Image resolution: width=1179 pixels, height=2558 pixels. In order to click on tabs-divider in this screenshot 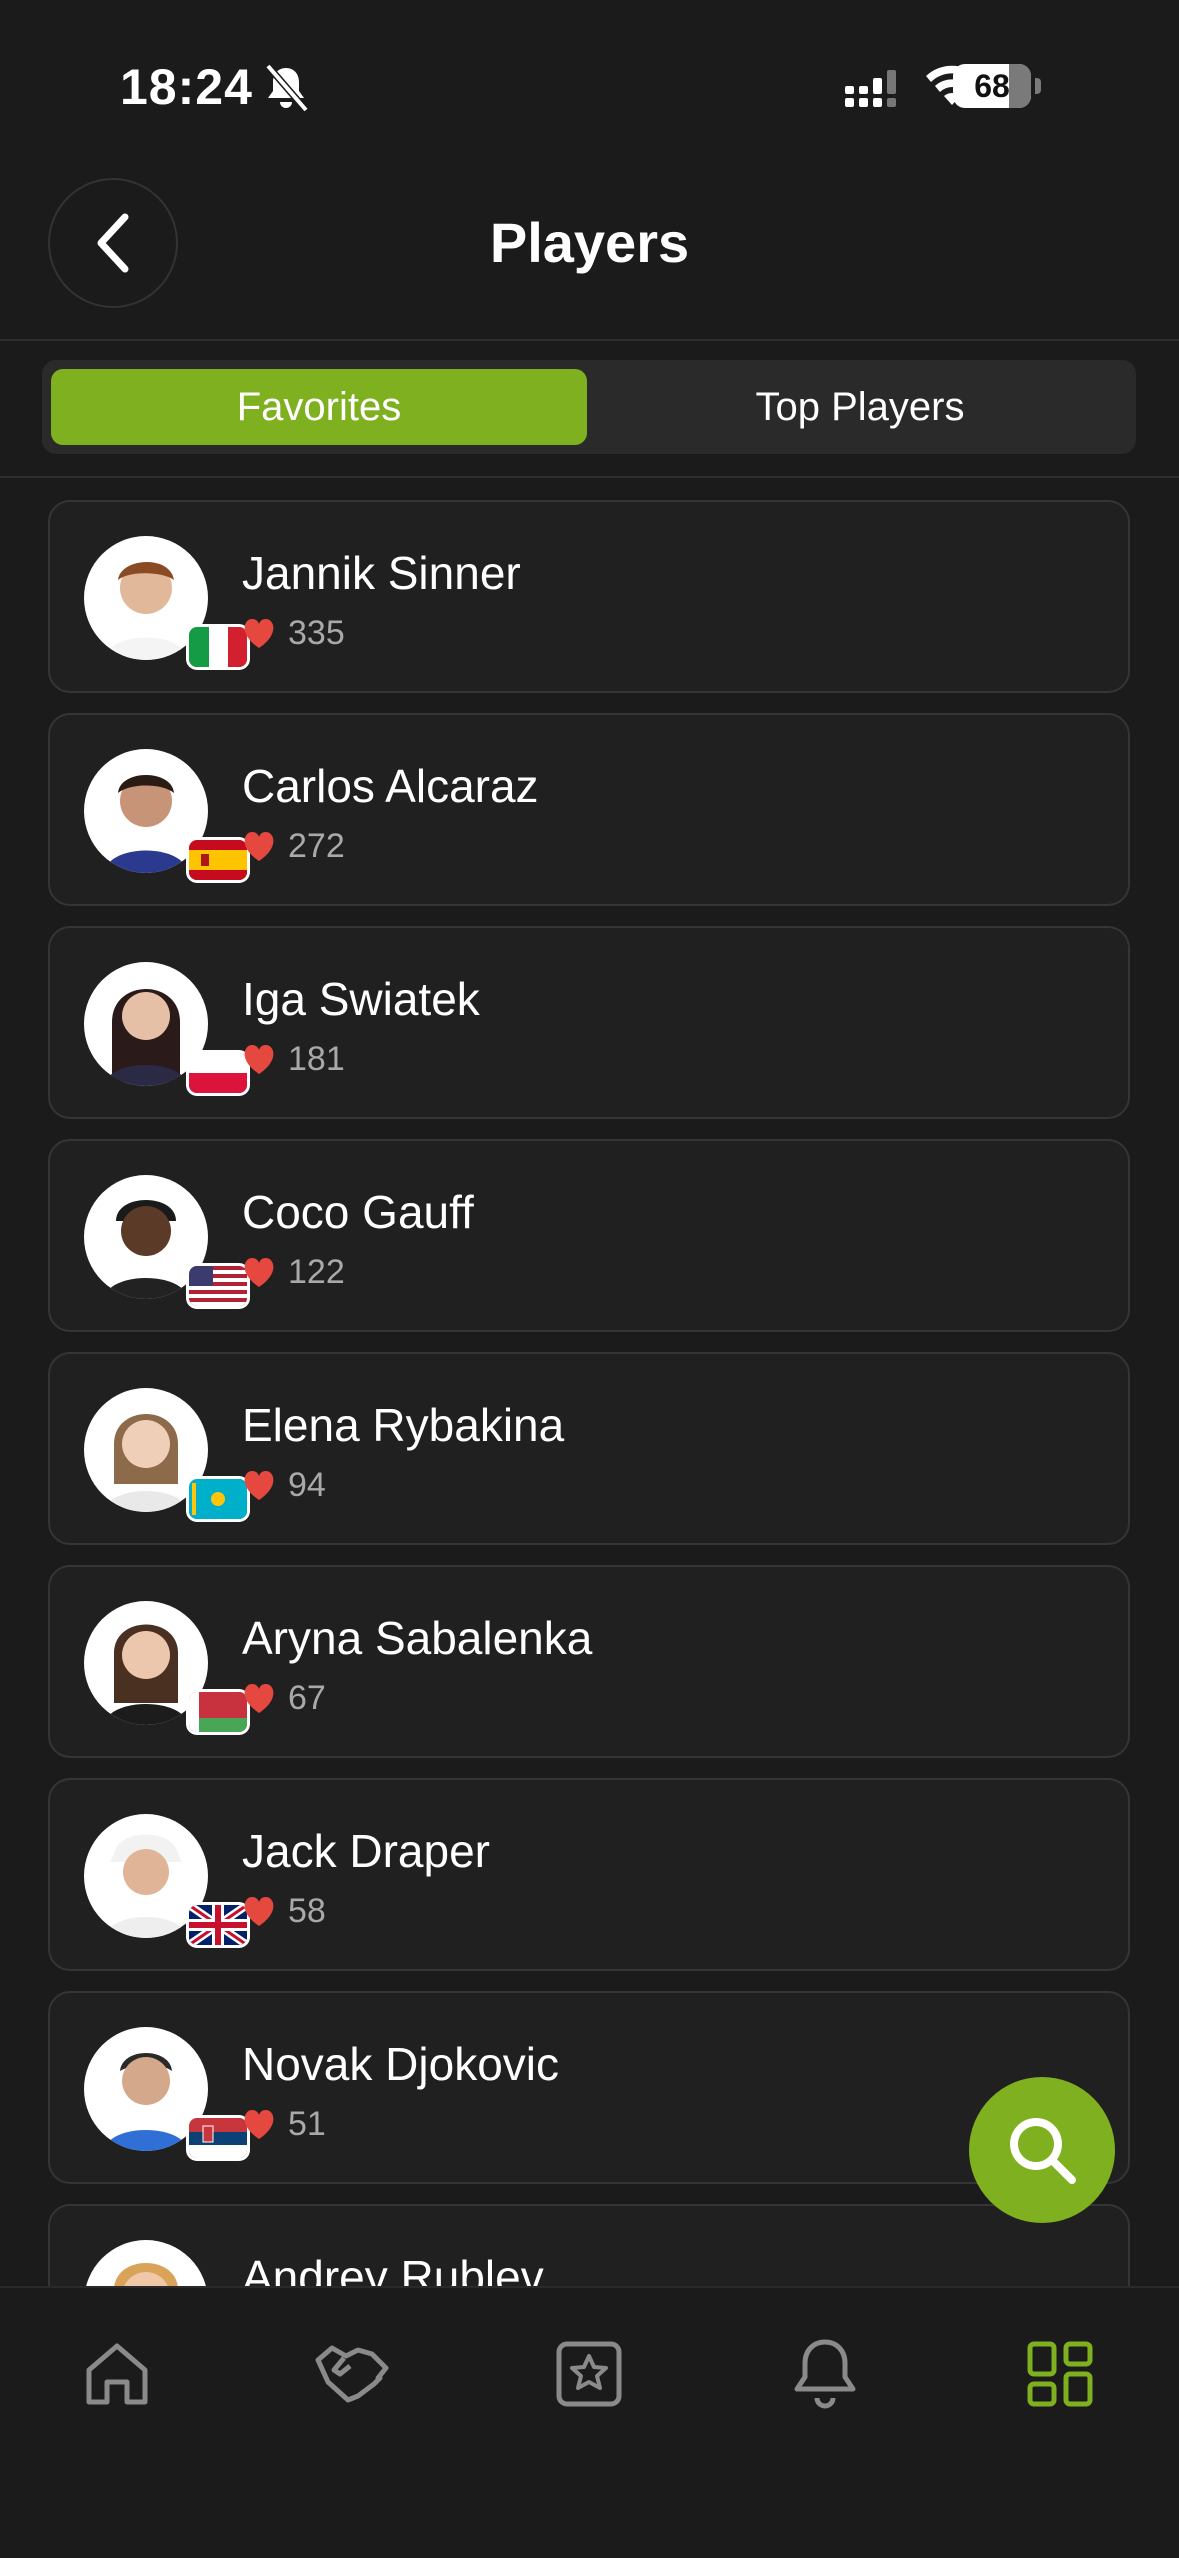, I will do `click(589, 477)`.